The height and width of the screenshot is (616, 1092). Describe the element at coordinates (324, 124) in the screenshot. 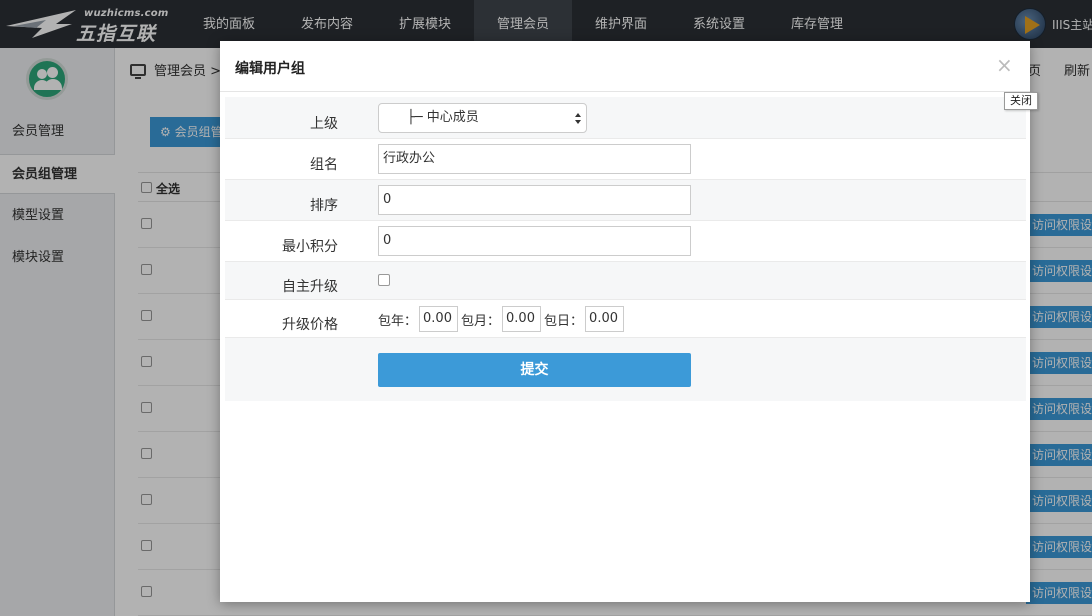

I see `parent-label: 上级` at that location.